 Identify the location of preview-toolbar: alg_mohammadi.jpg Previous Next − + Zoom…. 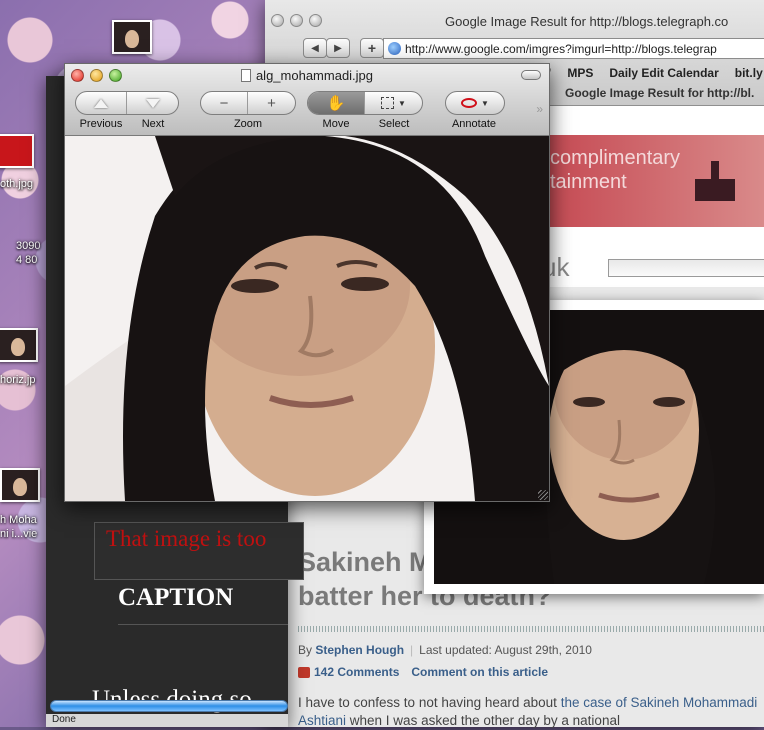
(307, 100).